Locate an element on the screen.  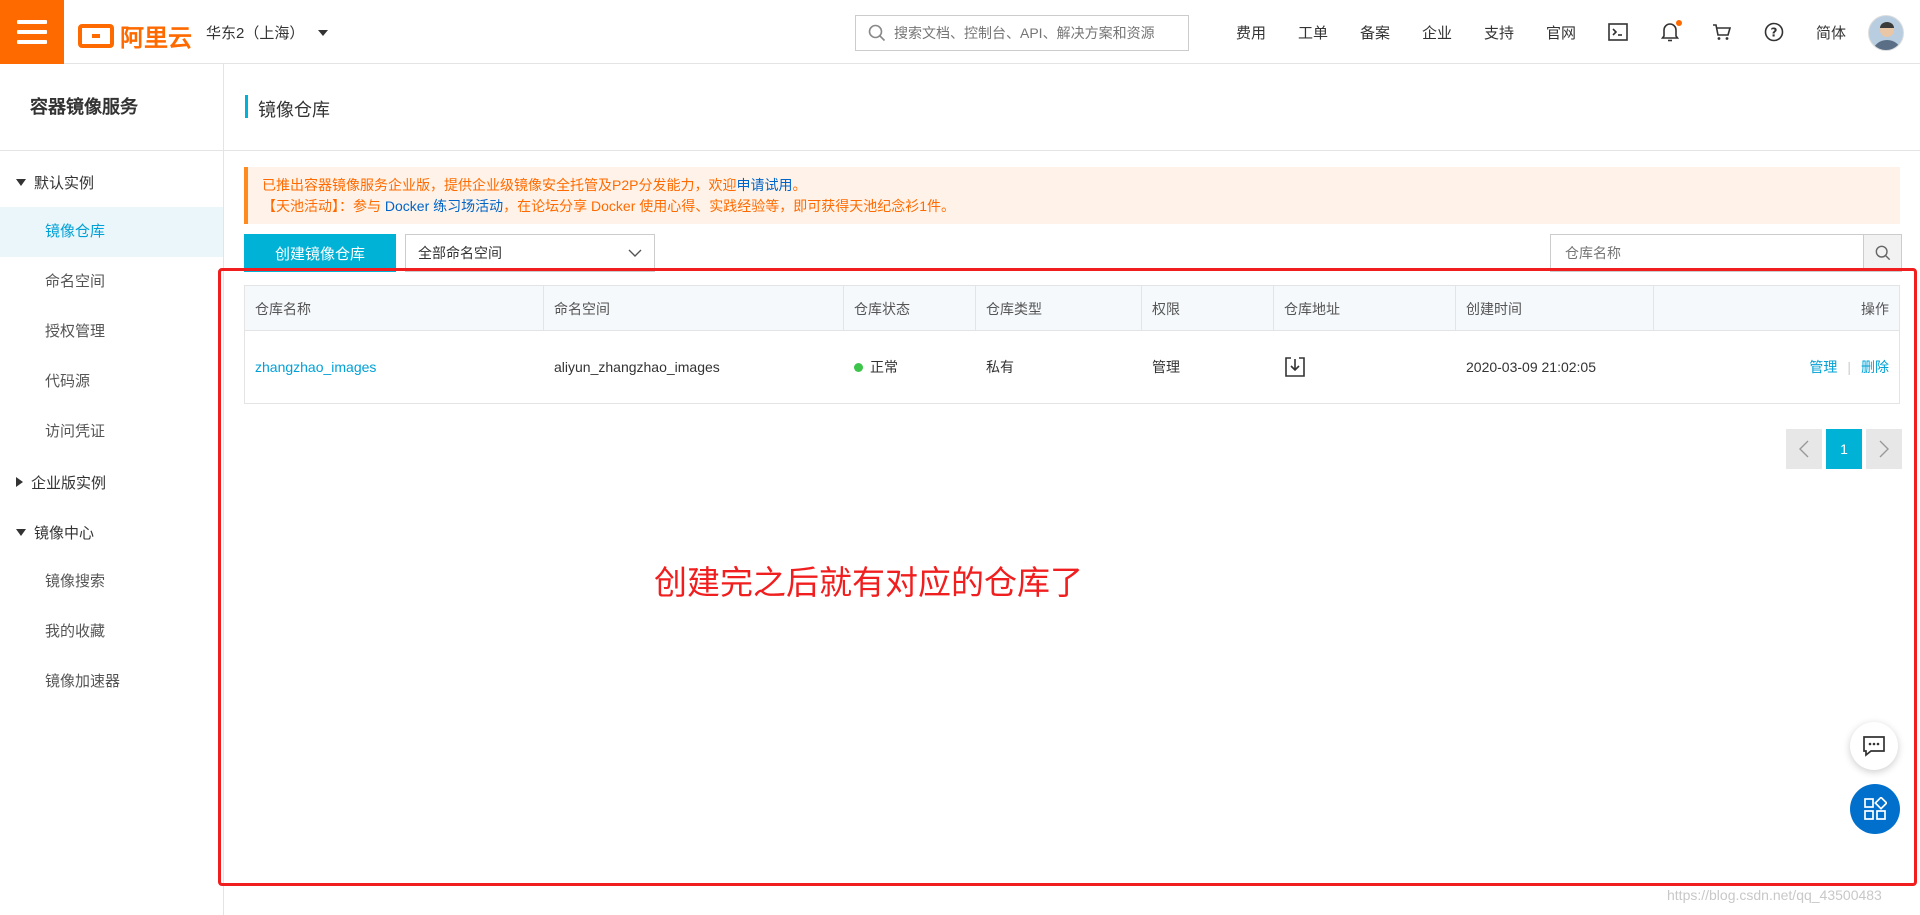
global-search-input is located at coordinates (1039, 33).